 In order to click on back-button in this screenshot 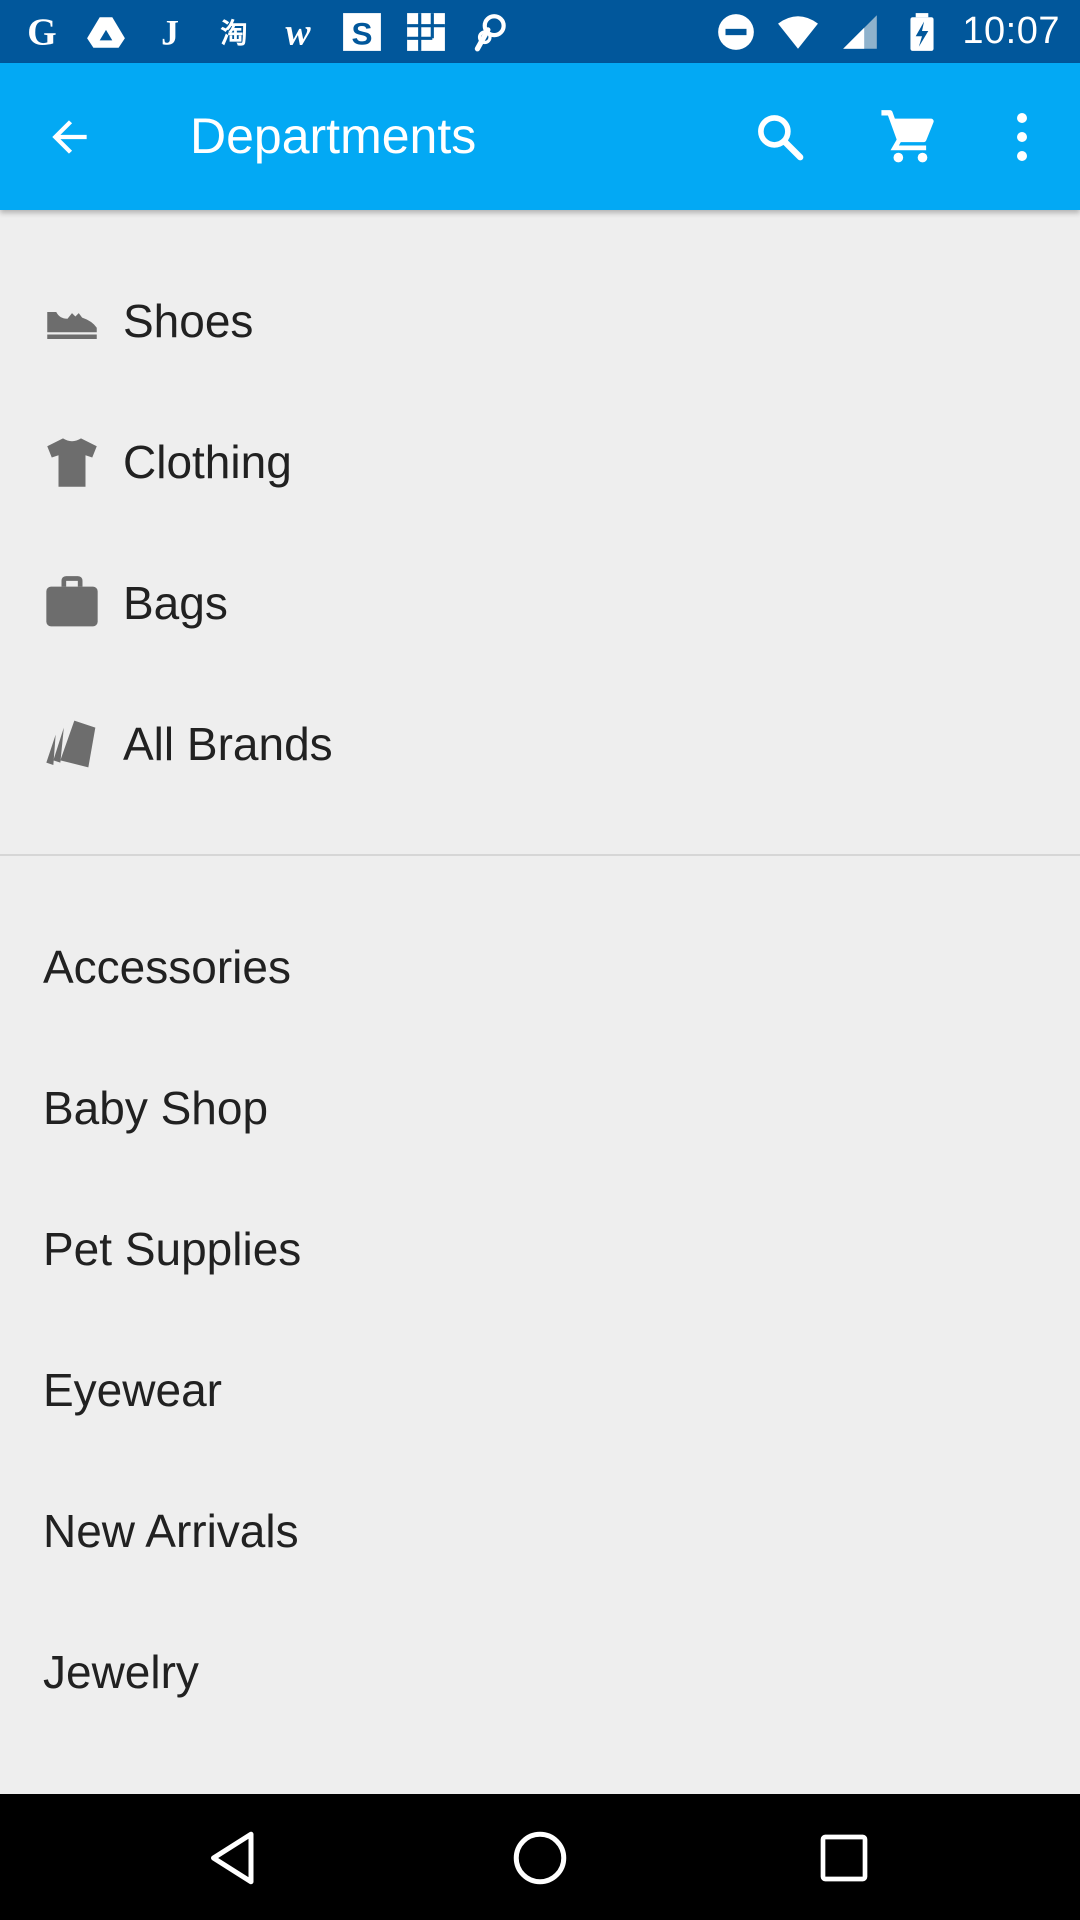, I will do `click(70, 137)`.